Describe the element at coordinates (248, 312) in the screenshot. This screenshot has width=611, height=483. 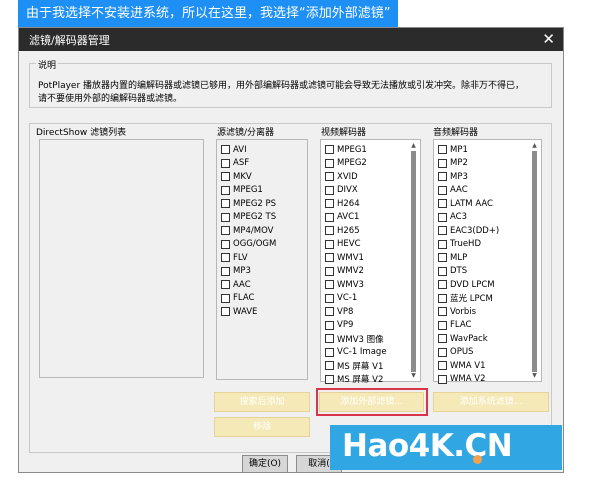
I see `codec-list-item: WAVE` at that location.